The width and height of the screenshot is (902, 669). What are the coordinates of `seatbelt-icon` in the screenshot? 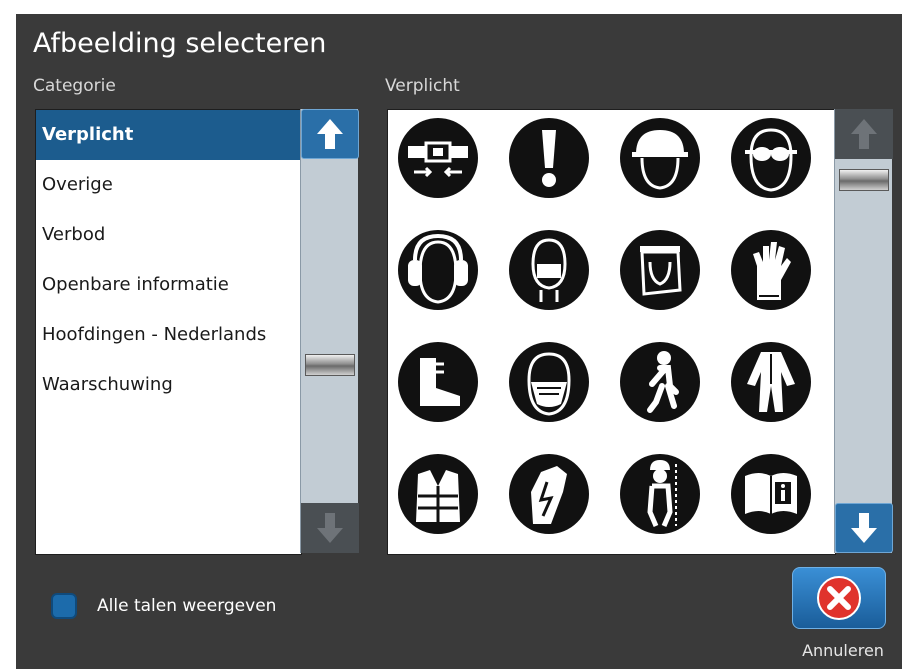 It's located at (438, 158).